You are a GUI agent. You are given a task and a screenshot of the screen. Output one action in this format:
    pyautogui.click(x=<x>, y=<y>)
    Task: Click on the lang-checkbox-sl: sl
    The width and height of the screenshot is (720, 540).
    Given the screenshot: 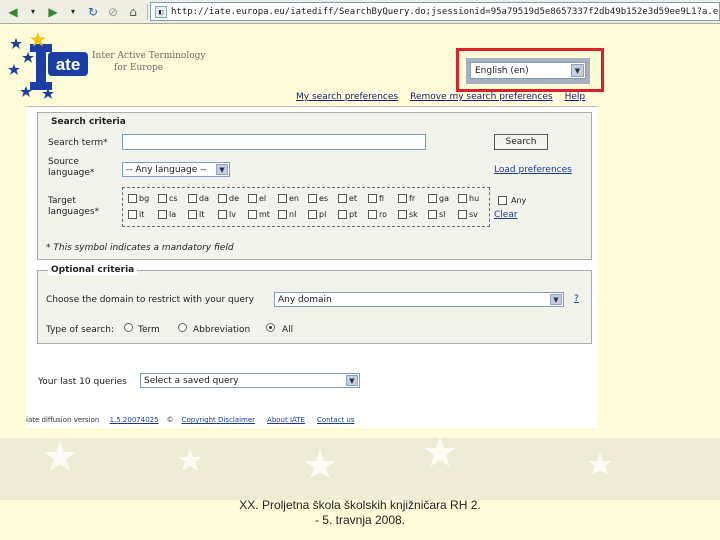 What is the action you would take?
    pyautogui.click(x=436, y=214)
    